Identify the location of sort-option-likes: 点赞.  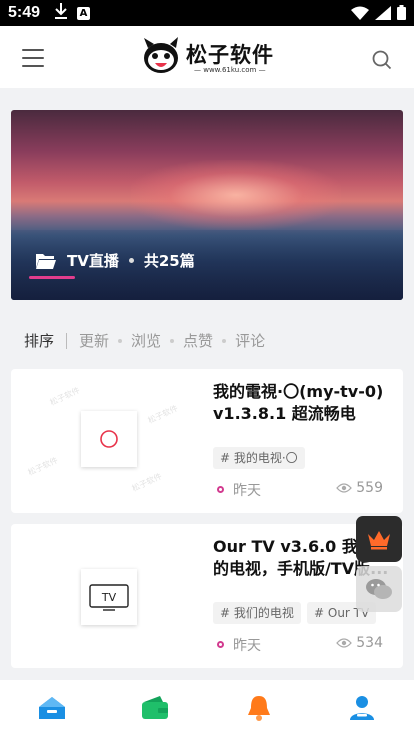
(198, 340).